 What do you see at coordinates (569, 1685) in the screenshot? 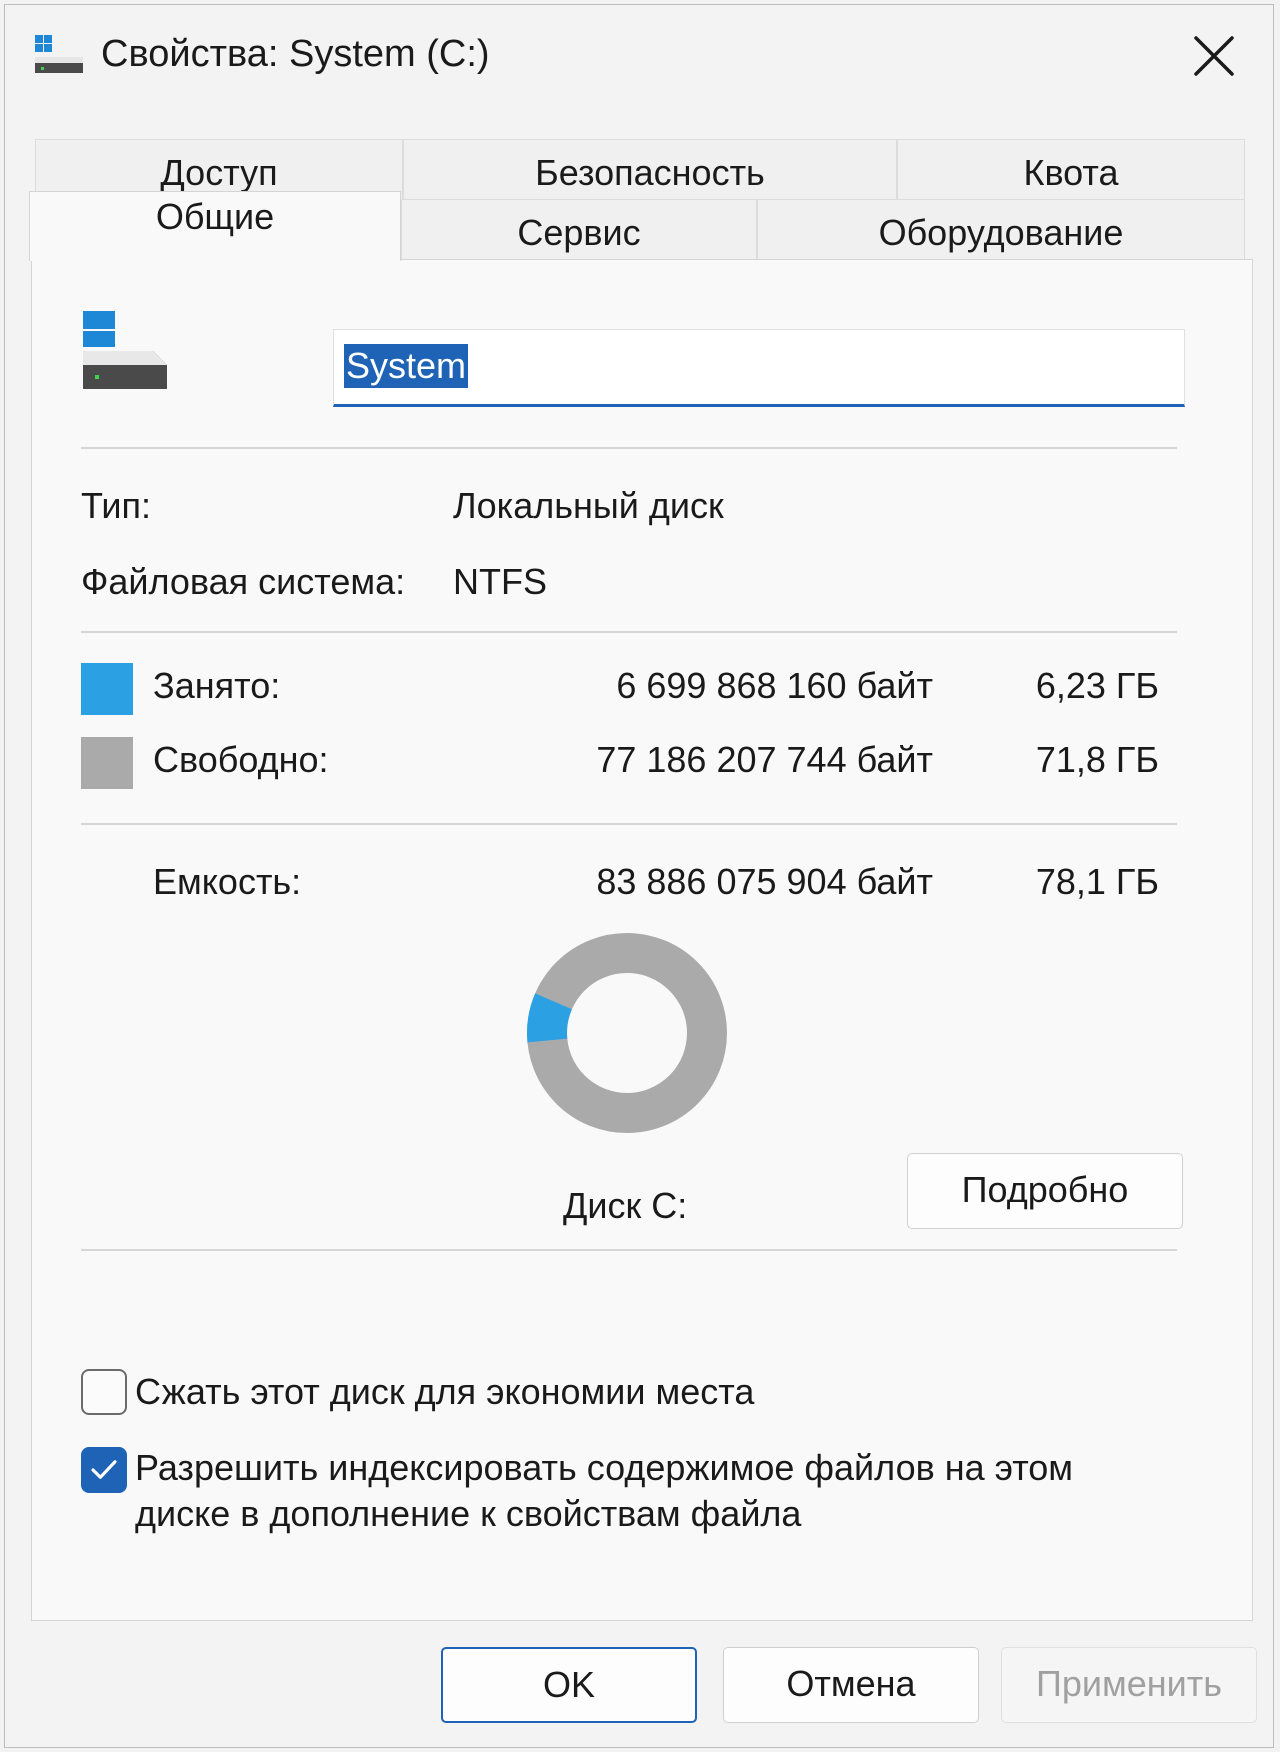
I see `ok-button: OK` at bounding box center [569, 1685].